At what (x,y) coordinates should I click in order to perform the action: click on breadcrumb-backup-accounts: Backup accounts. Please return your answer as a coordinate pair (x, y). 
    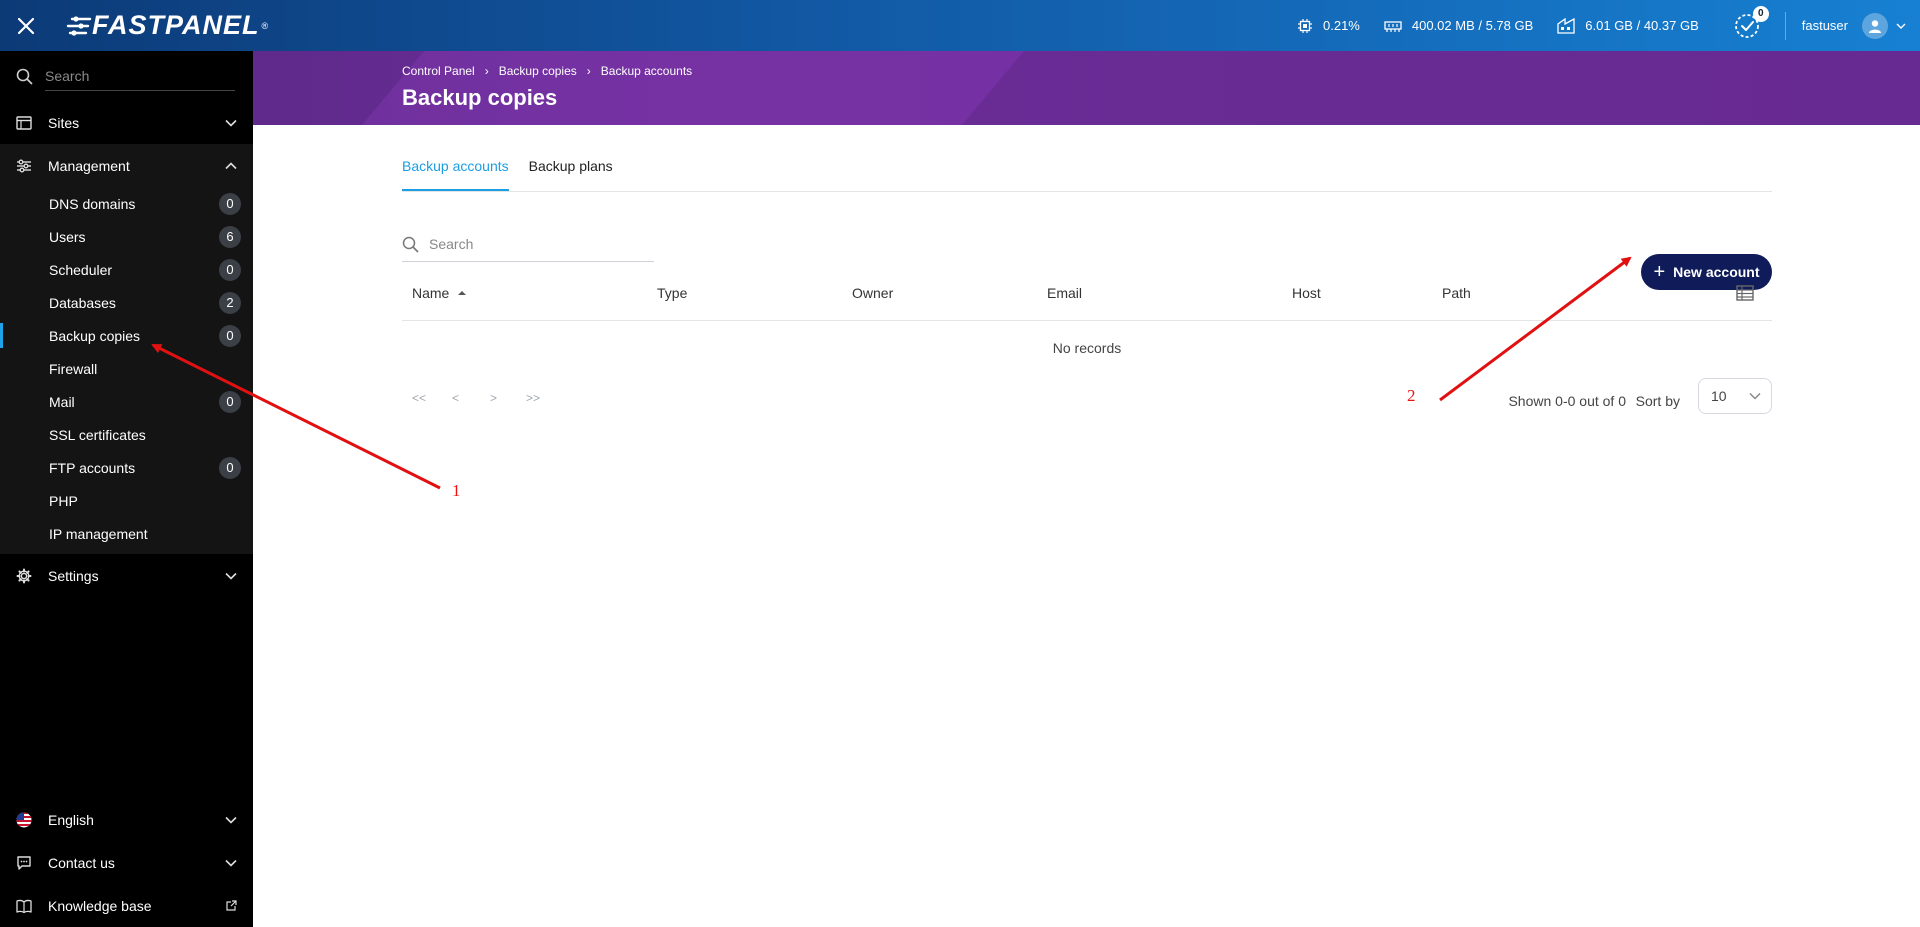
    Looking at the image, I should click on (646, 71).